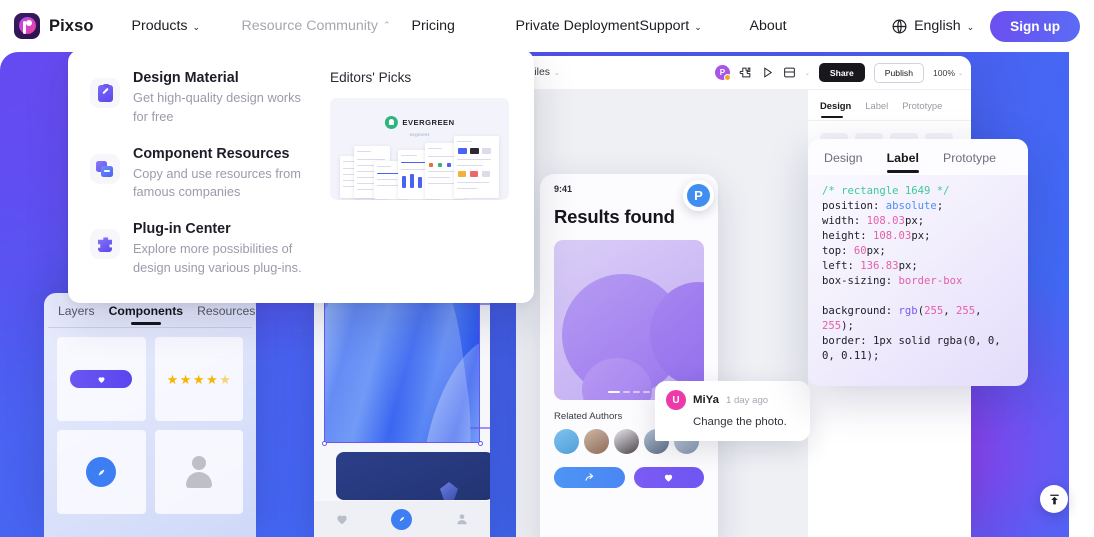 This screenshot has height=537, width=1094. Describe the element at coordinates (732, 411) in the screenshot. I see `comment-bubble: U MiYa 1 day ago Change the photo.` at that location.